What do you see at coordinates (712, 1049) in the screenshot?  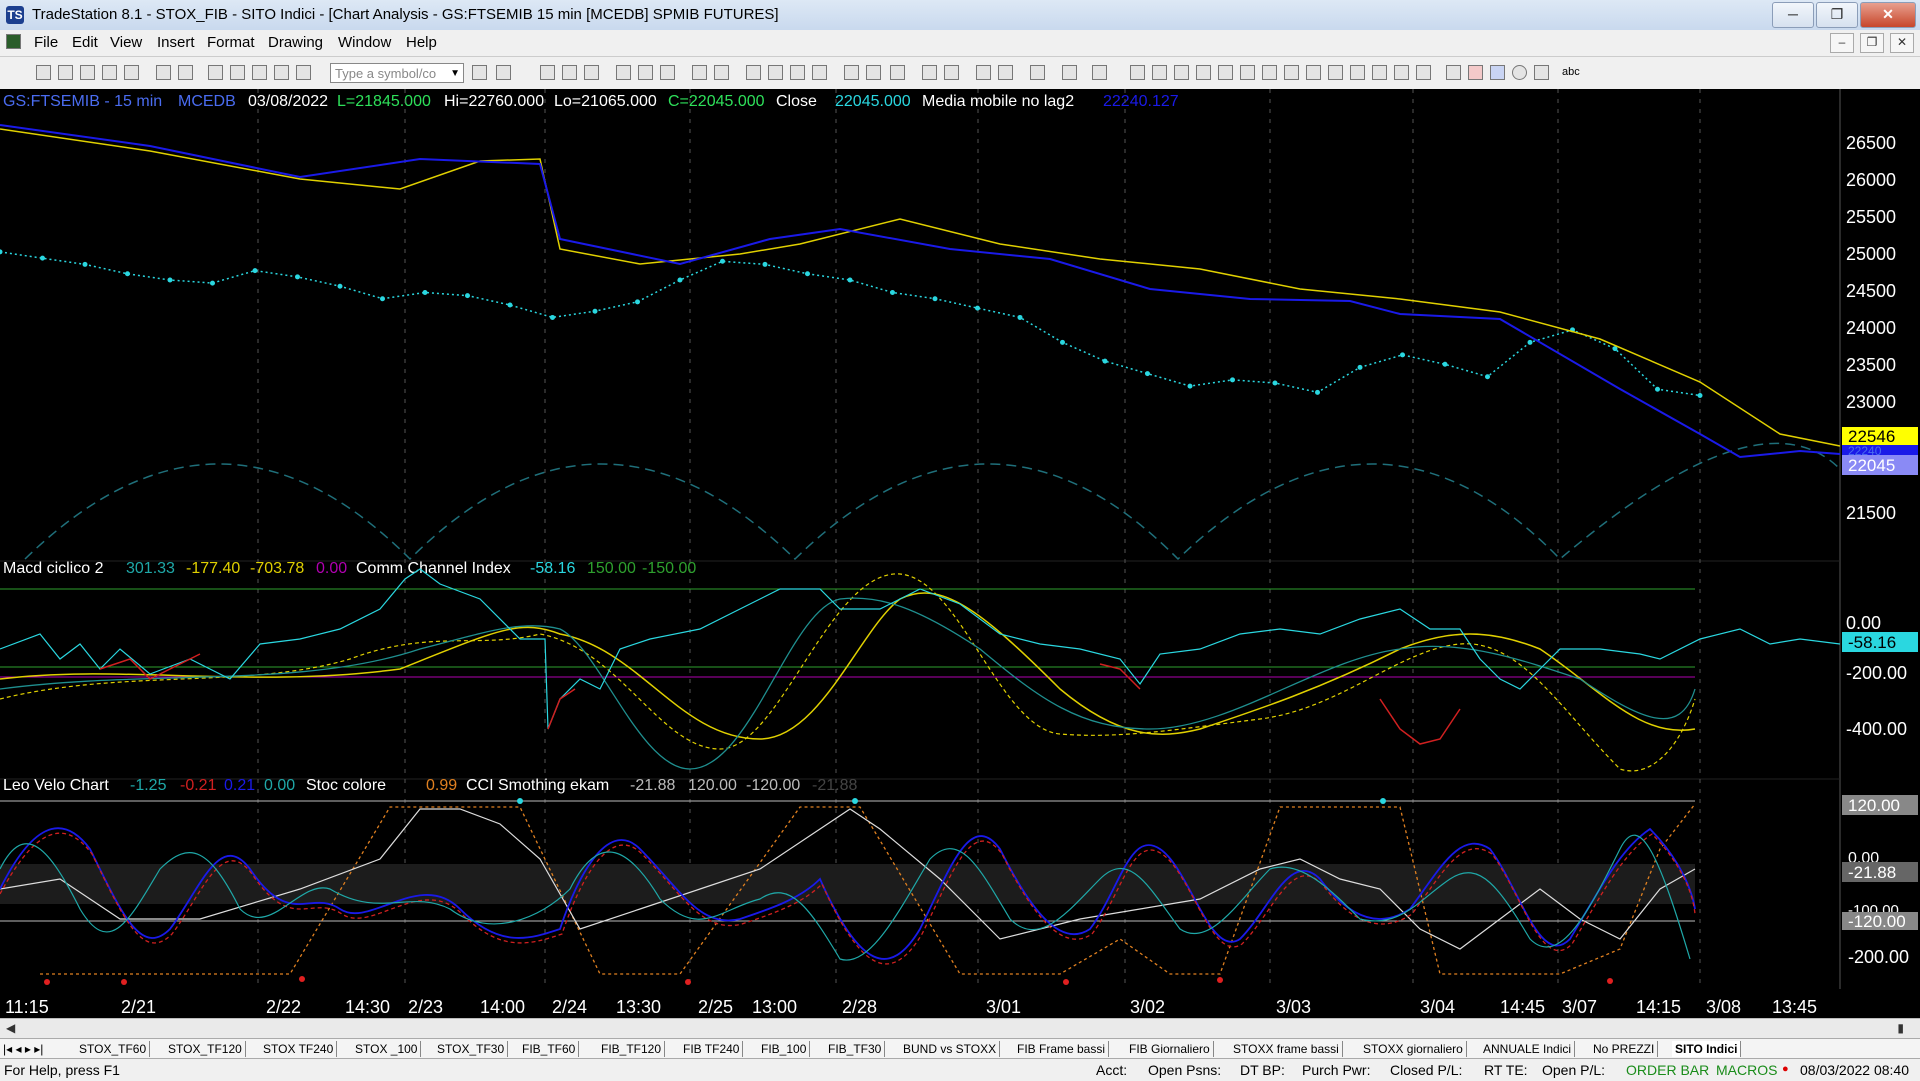 I see `tab-fib-tf240: FIB TF240` at bounding box center [712, 1049].